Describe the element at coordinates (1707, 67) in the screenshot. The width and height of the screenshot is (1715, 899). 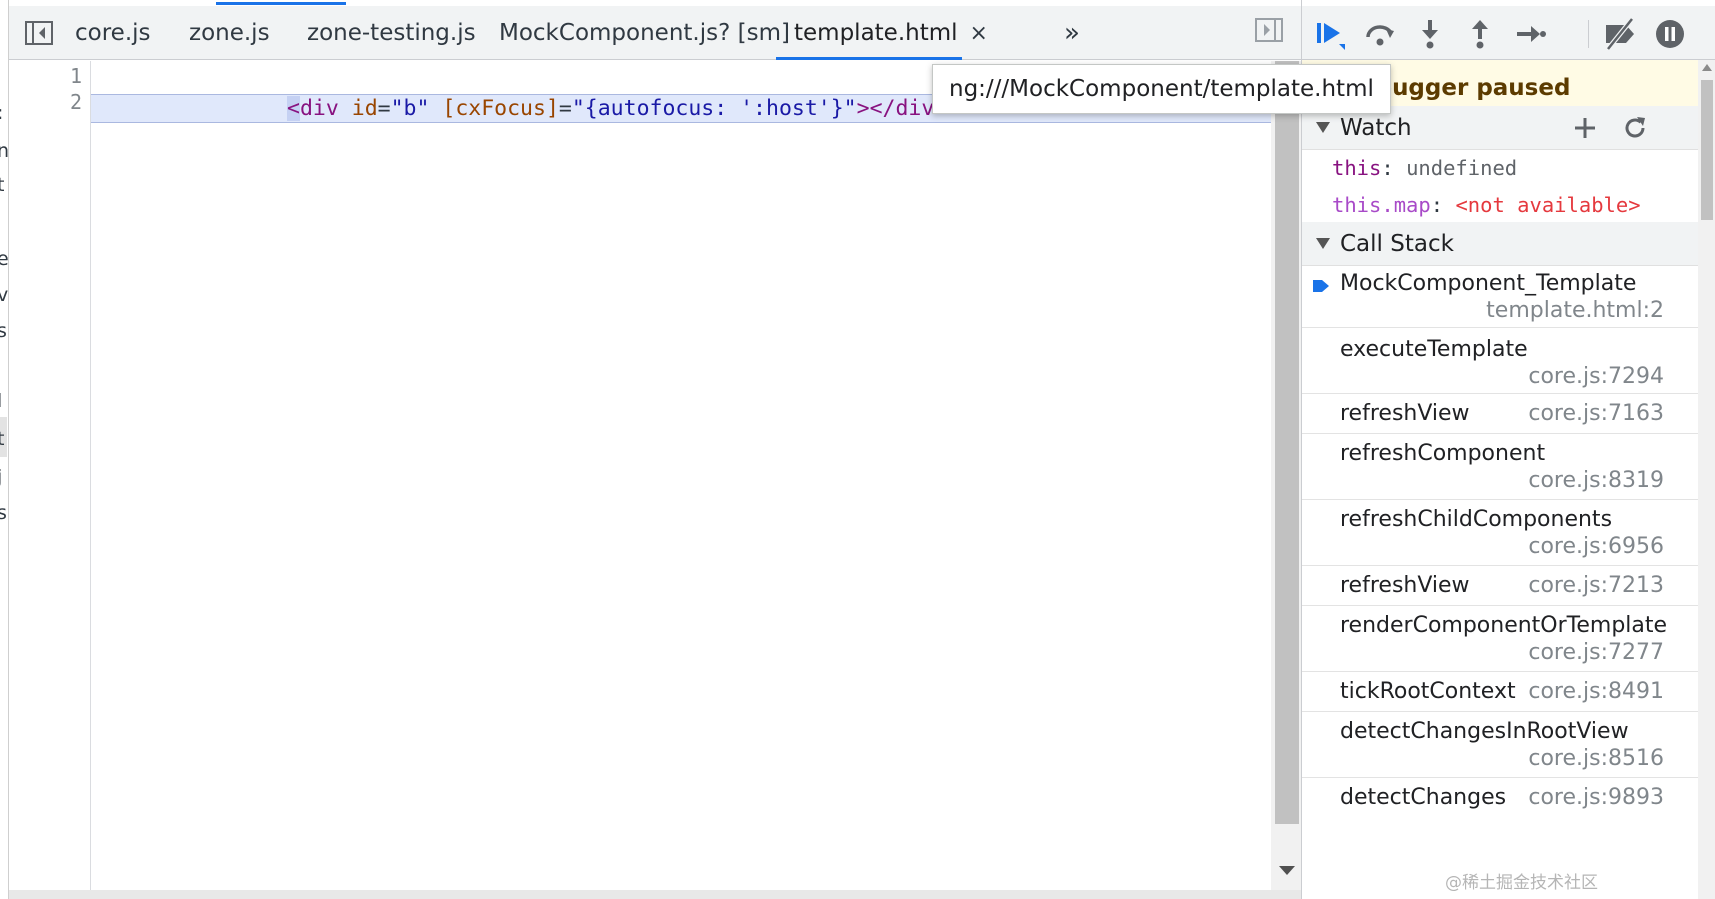
I see `scroll-up-icon` at that location.